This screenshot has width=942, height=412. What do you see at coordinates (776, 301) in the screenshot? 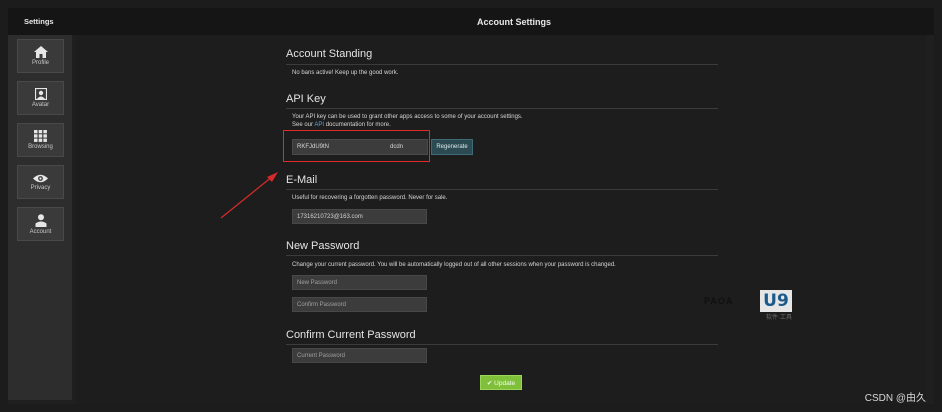
I see `watermark-logo: U9` at bounding box center [776, 301].